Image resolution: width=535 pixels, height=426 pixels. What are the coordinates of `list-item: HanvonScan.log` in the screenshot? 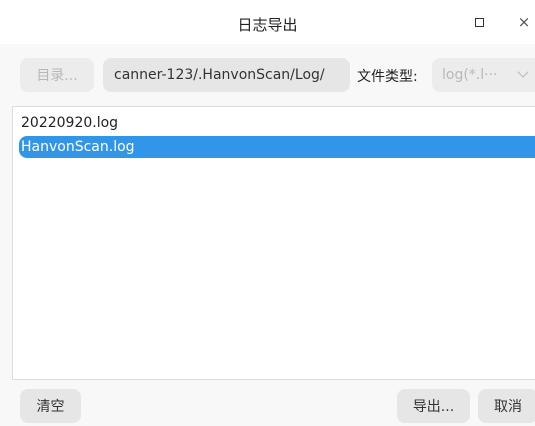 It's located at (277, 147).